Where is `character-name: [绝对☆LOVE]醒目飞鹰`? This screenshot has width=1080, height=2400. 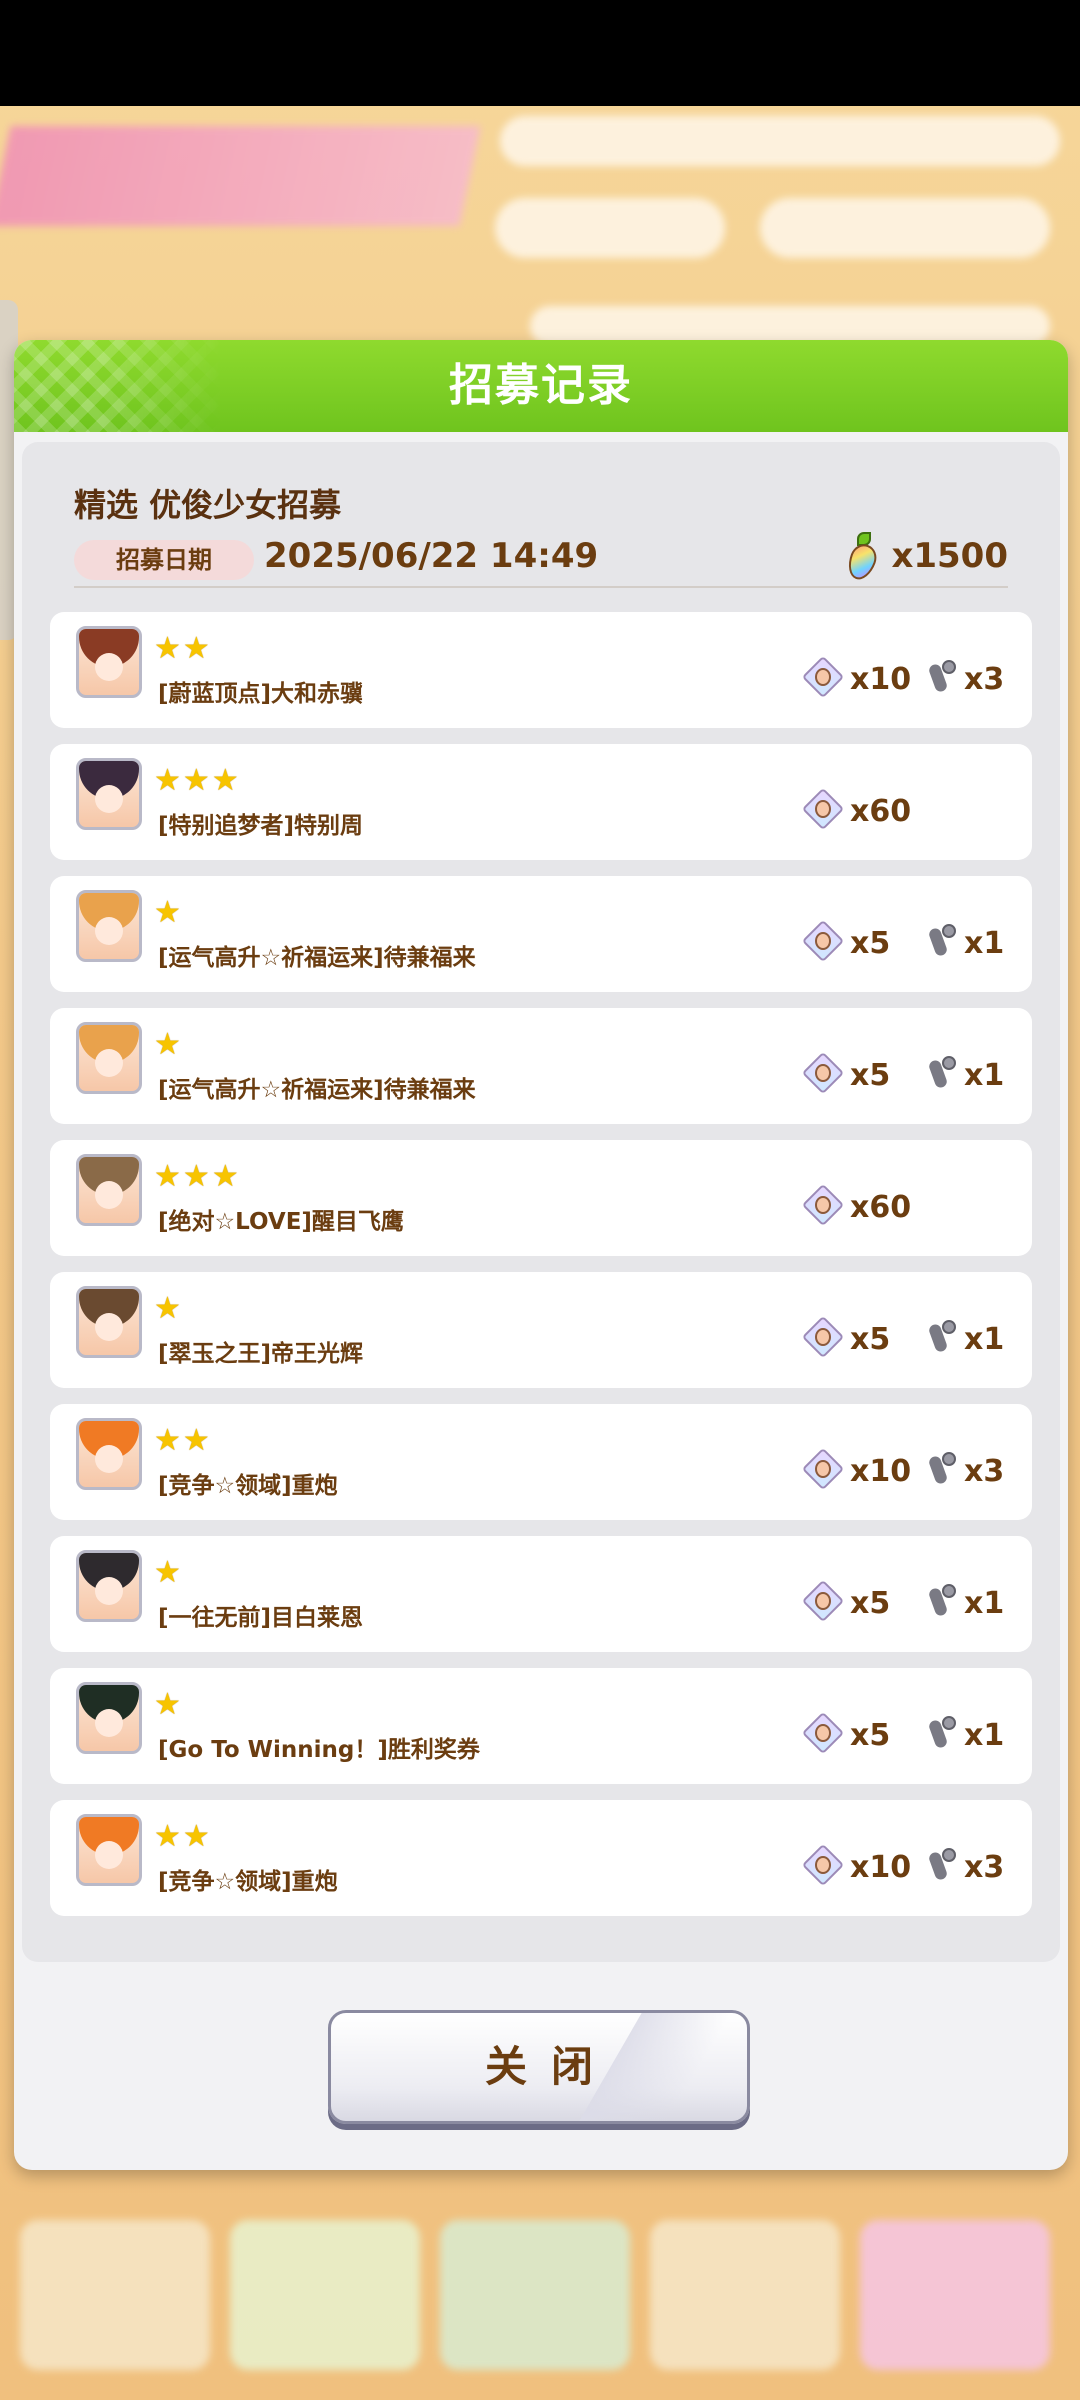
character-name: [绝对☆LOVE]醒目飞鹰 is located at coordinates (281, 1222).